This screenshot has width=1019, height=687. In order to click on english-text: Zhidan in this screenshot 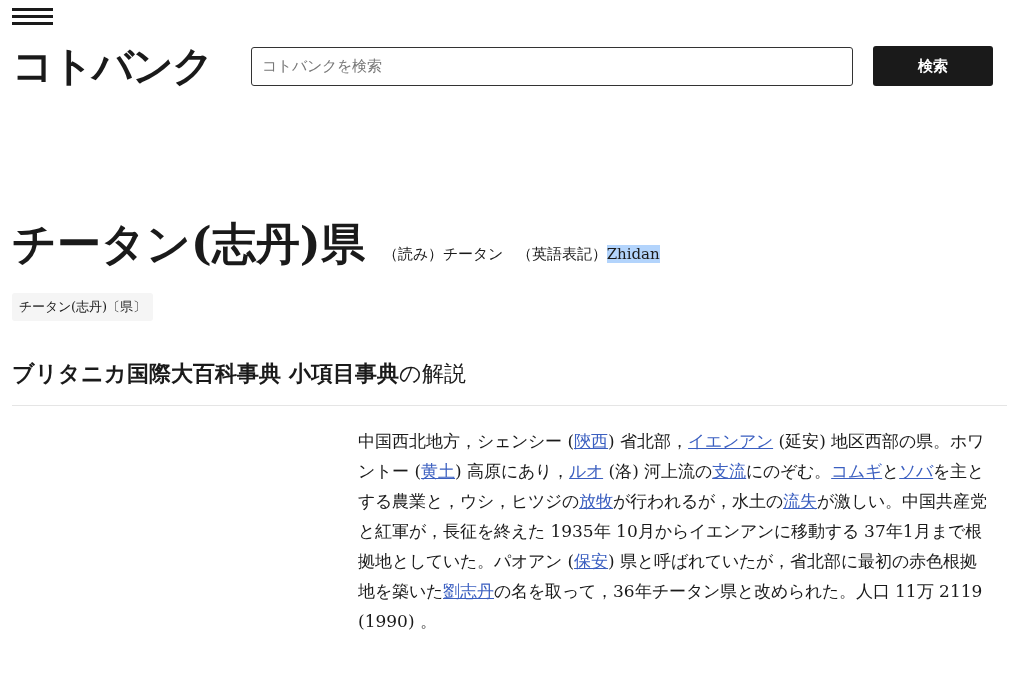, I will do `click(633, 254)`.